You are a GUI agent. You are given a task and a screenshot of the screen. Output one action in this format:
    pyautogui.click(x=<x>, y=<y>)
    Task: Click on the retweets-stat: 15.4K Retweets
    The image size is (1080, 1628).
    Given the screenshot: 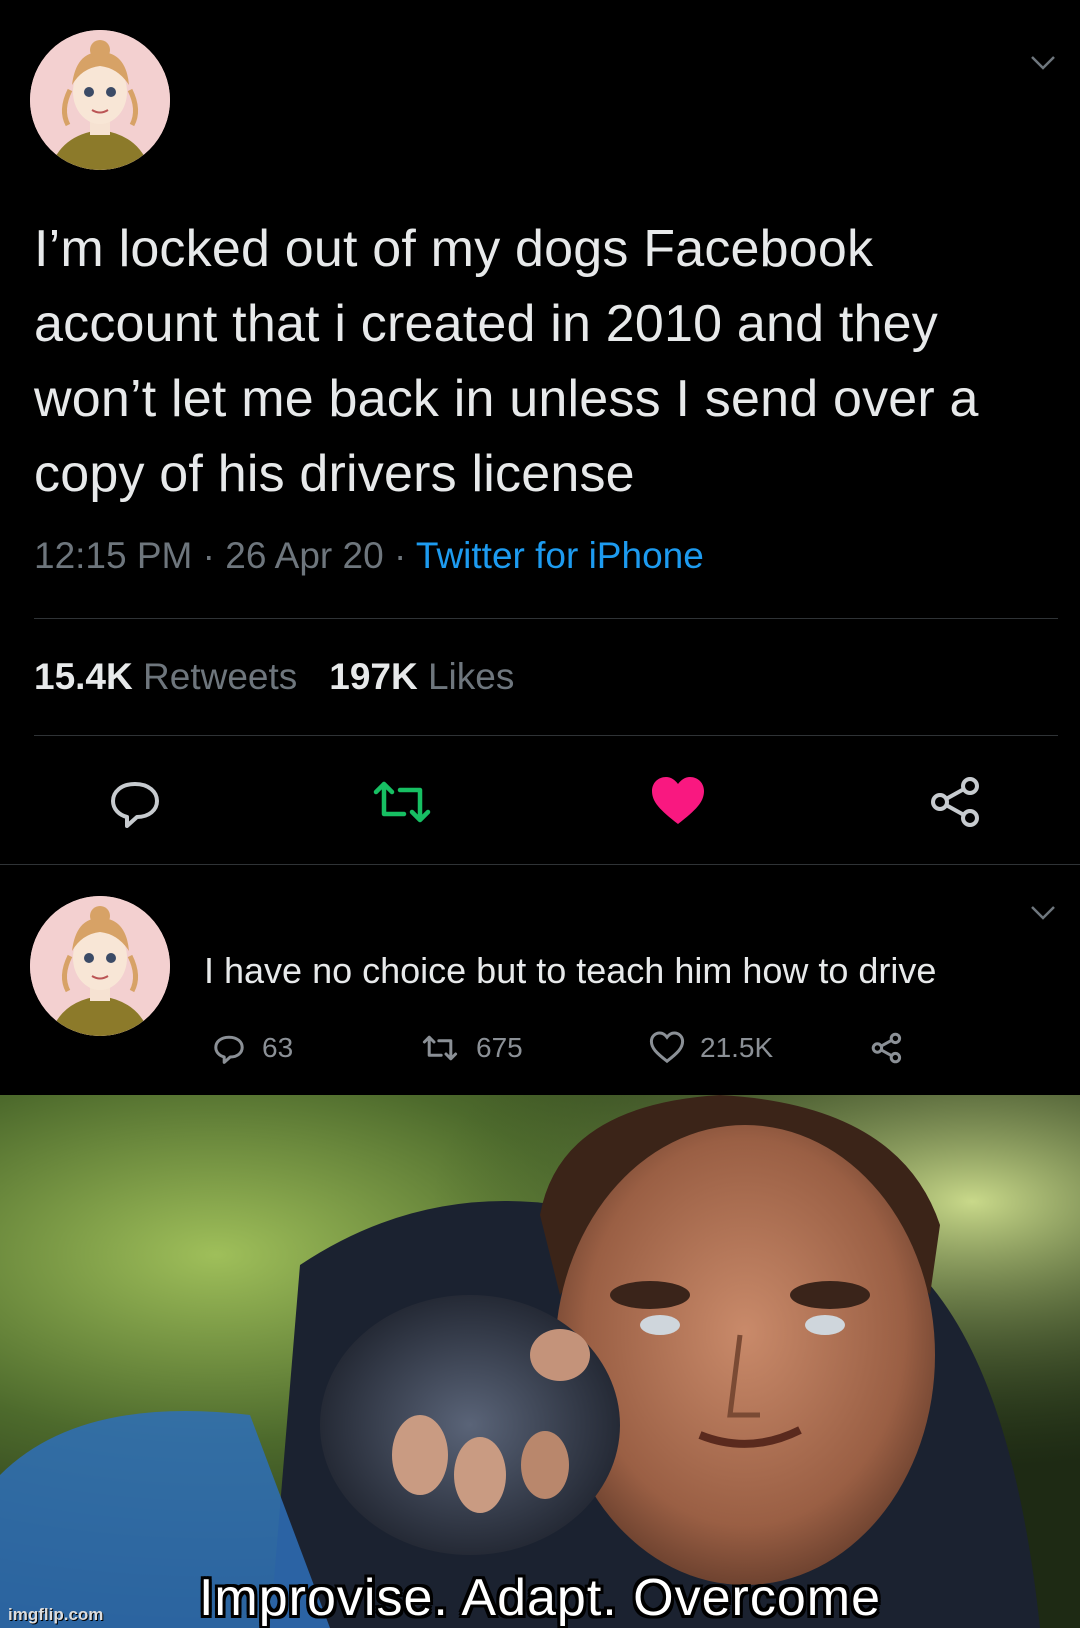 What is the action you would take?
    pyautogui.click(x=165, y=676)
    